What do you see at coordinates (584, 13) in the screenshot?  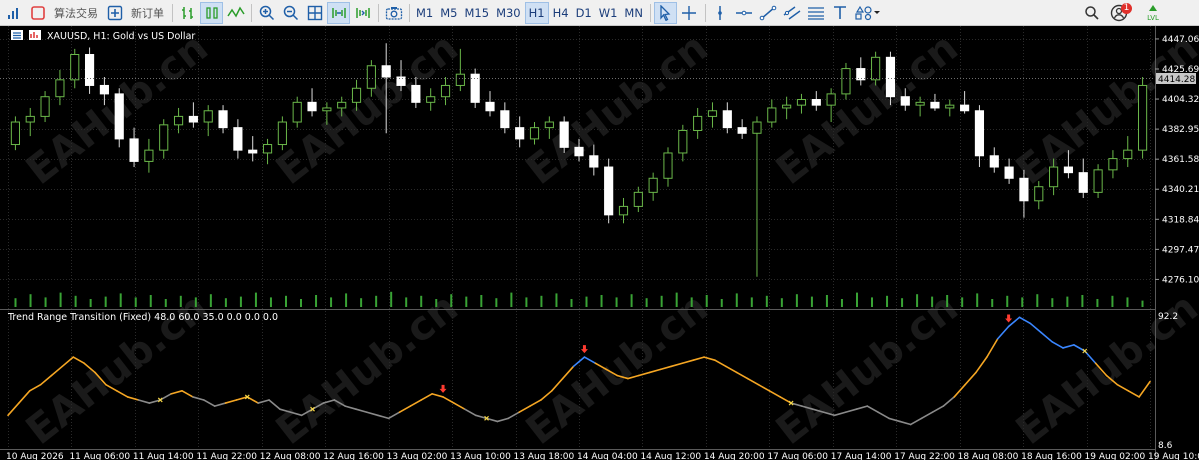 I see `timeframe-d1: D1` at bounding box center [584, 13].